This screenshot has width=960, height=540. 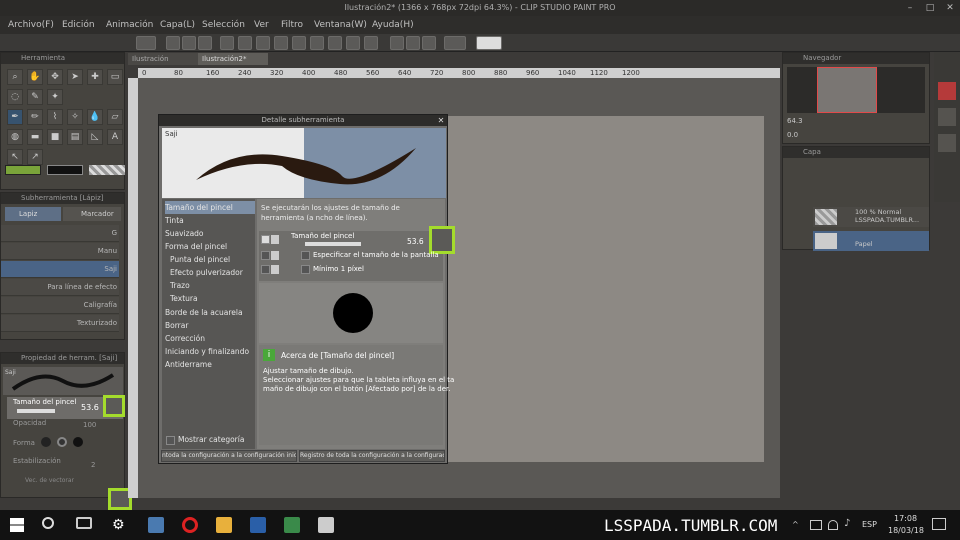 What do you see at coordinates (333, 244) in the screenshot?
I see `dialog-size-slider` at bounding box center [333, 244].